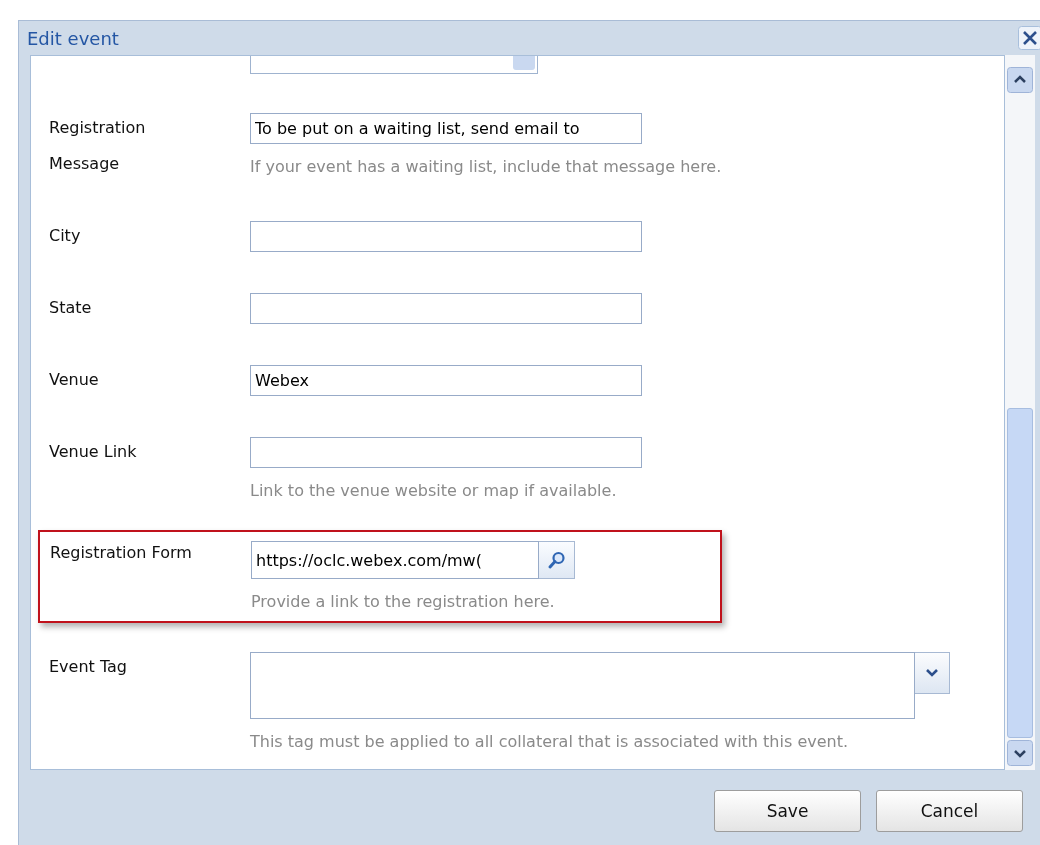 The image size is (1040, 845). I want to click on caret-icon, so click(932, 673).